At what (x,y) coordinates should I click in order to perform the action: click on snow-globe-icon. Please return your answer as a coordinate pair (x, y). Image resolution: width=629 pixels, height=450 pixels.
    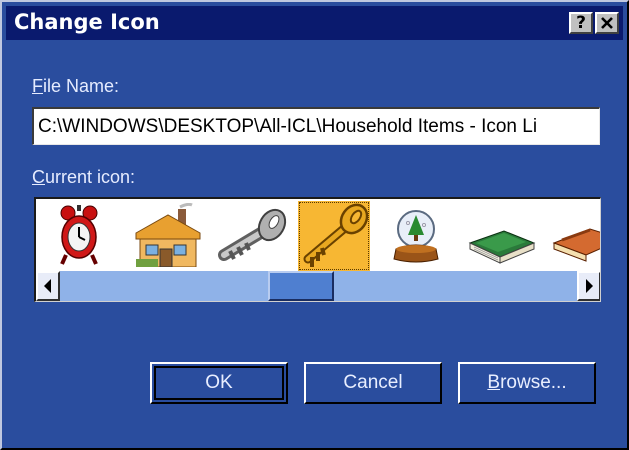
    Looking at the image, I should click on (418, 235).